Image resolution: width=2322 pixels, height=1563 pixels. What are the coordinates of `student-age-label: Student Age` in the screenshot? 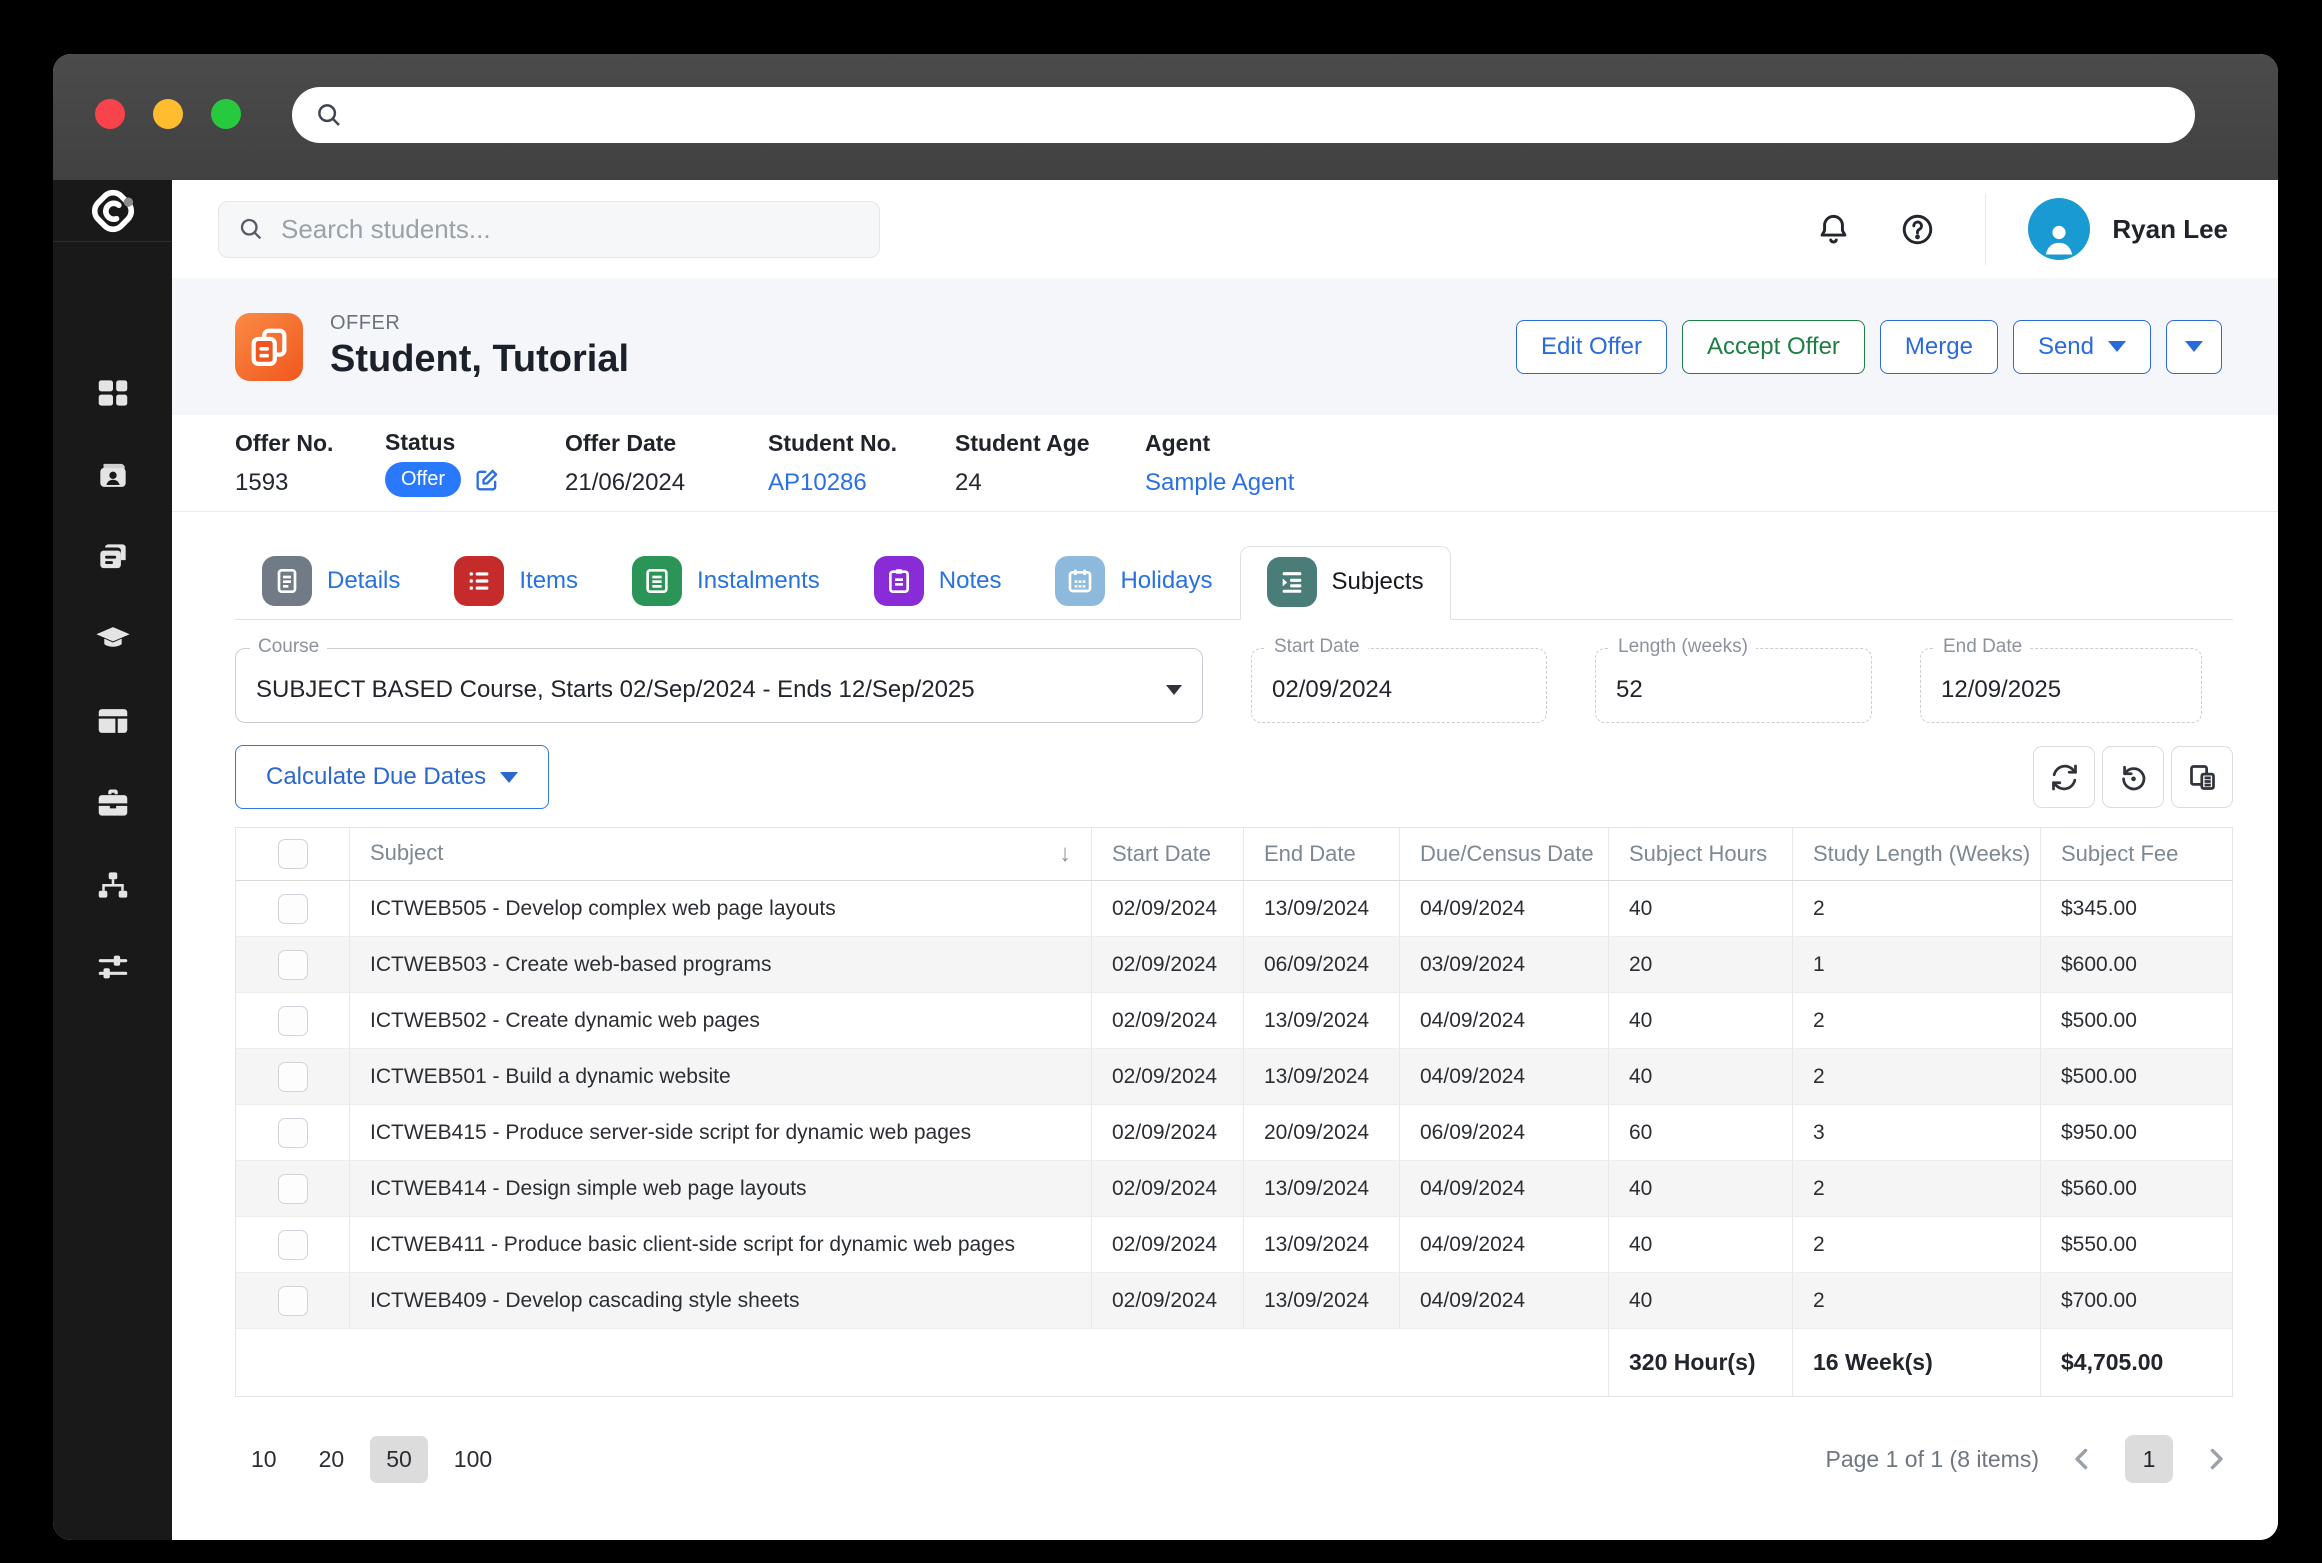 It's located at (1022, 442).